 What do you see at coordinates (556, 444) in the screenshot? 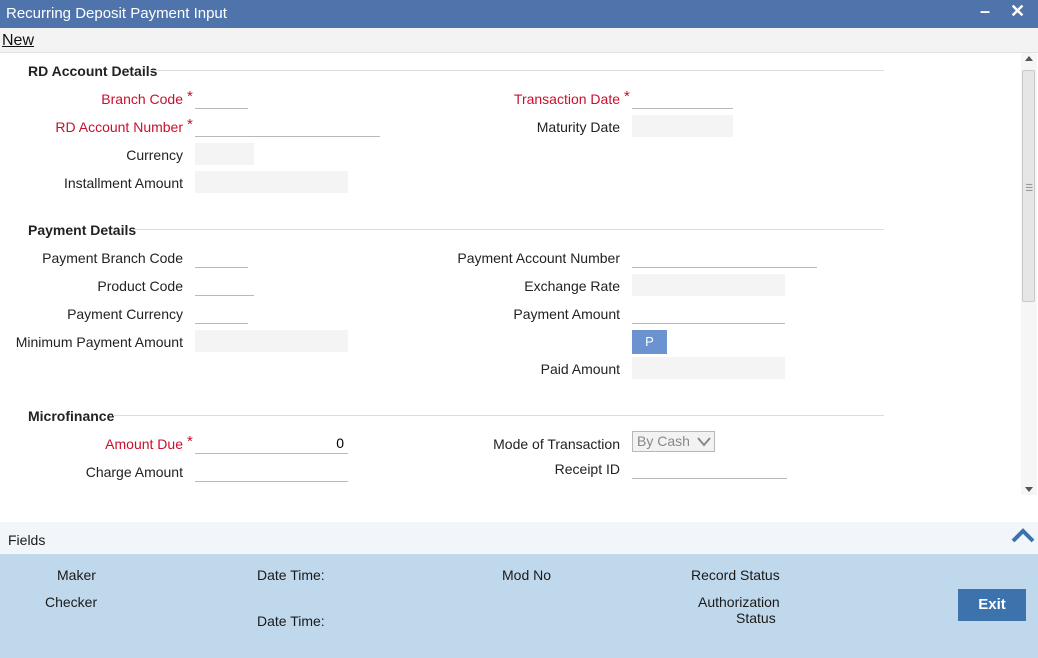
I see `mode-of-transaction-label: Mode of Transaction` at bounding box center [556, 444].